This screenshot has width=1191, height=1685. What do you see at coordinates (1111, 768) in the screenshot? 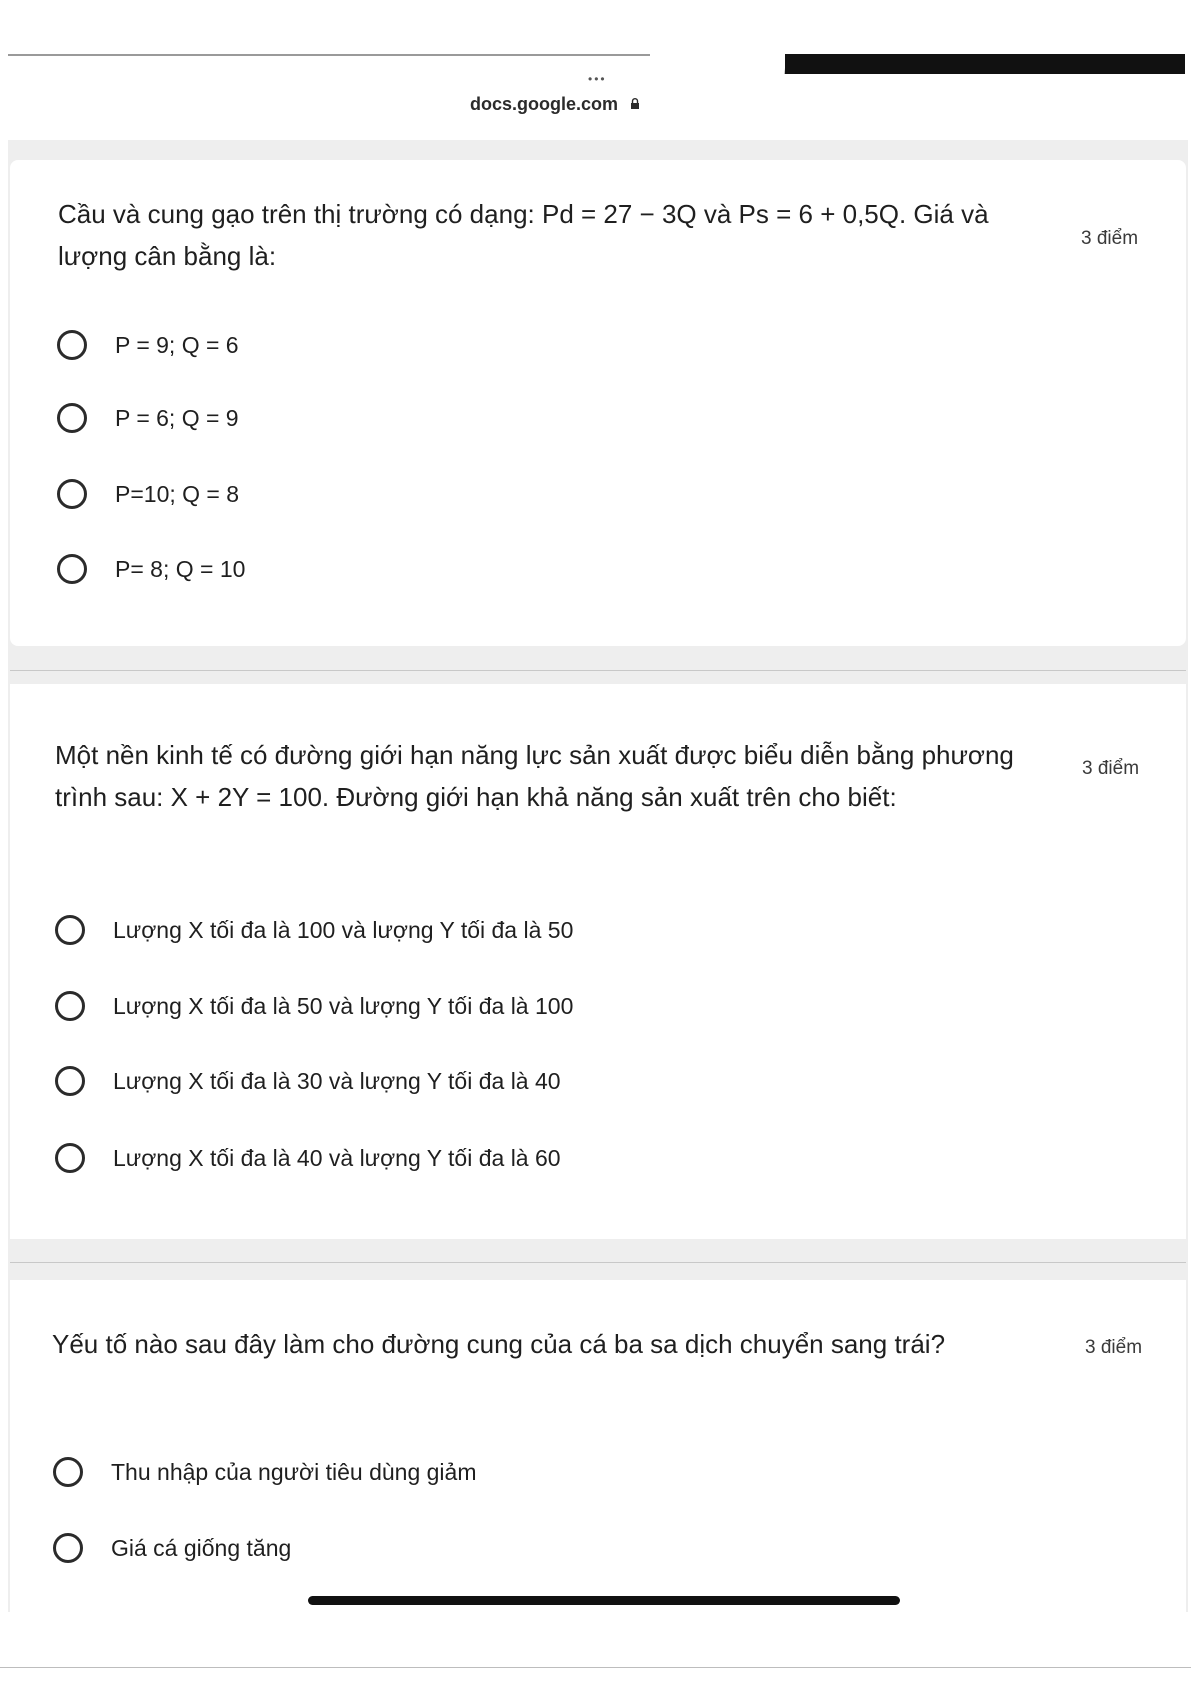
I see `question-2-points: 3 điểm` at bounding box center [1111, 768].